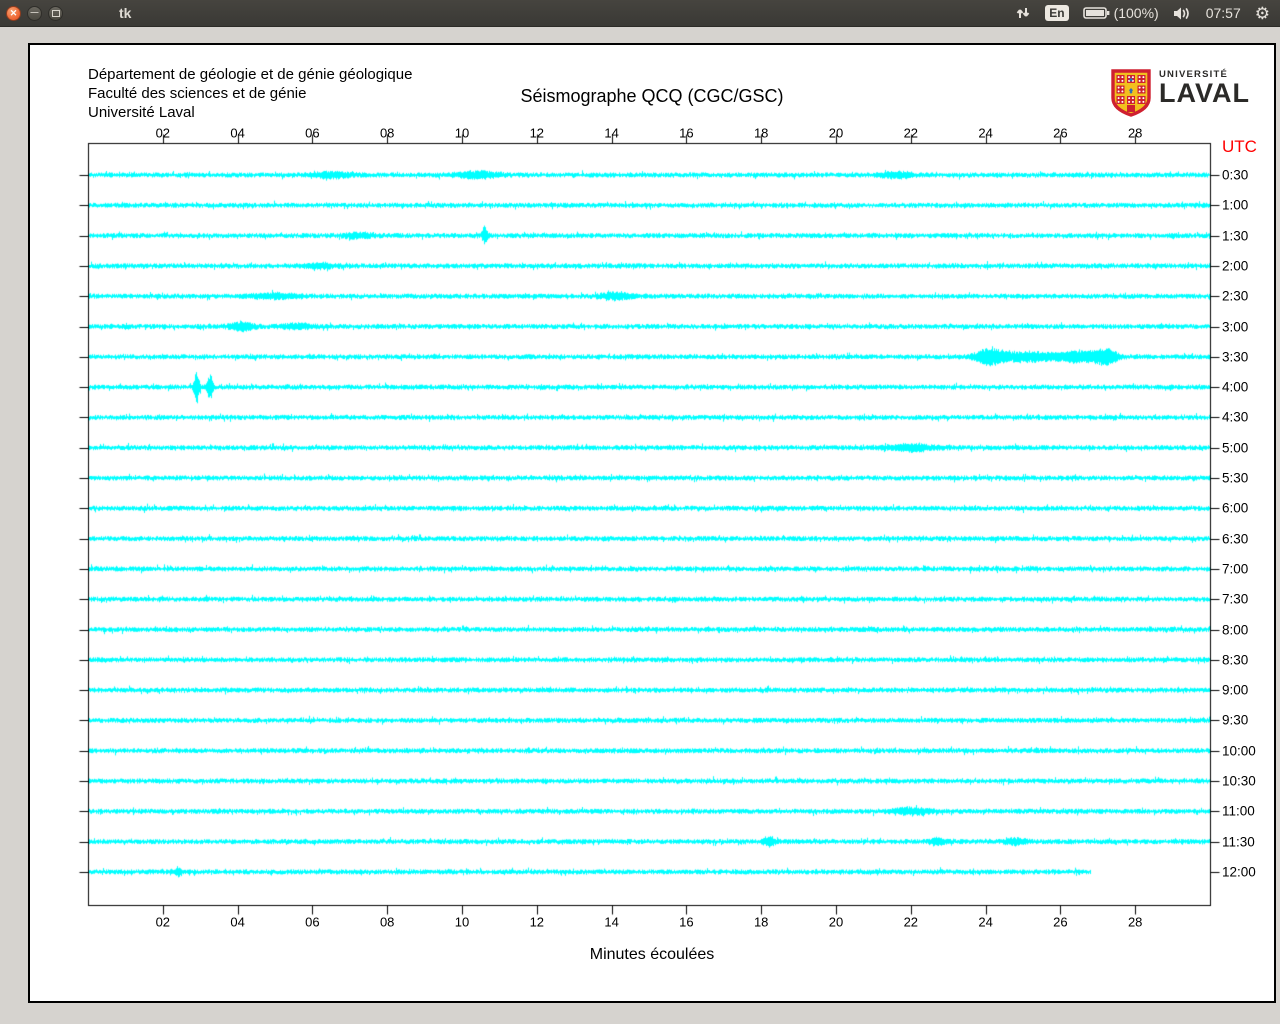 This screenshot has width=1280, height=1024. I want to click on window-title: tk, so click(125, 13).